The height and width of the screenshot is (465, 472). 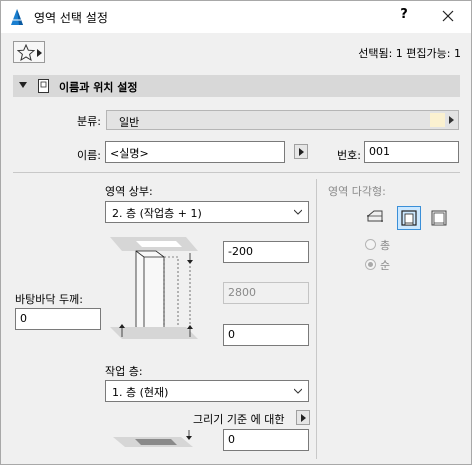 I want to click on help-button: ?, so click(x=404, y=17).